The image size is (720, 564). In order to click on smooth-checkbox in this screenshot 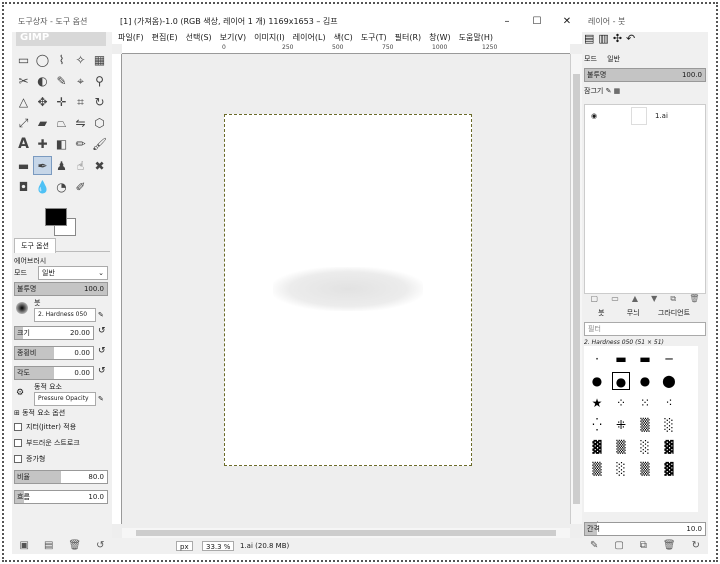, I will do `click(18, 443)`.